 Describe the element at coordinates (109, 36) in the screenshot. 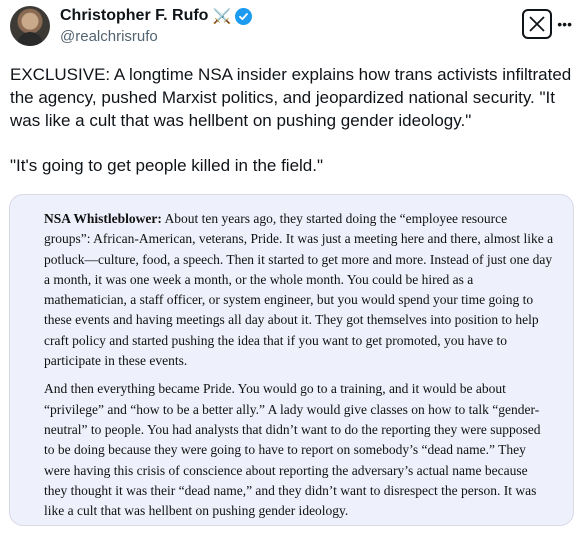

I see `author-handle: @realchrisrufo` at that location.